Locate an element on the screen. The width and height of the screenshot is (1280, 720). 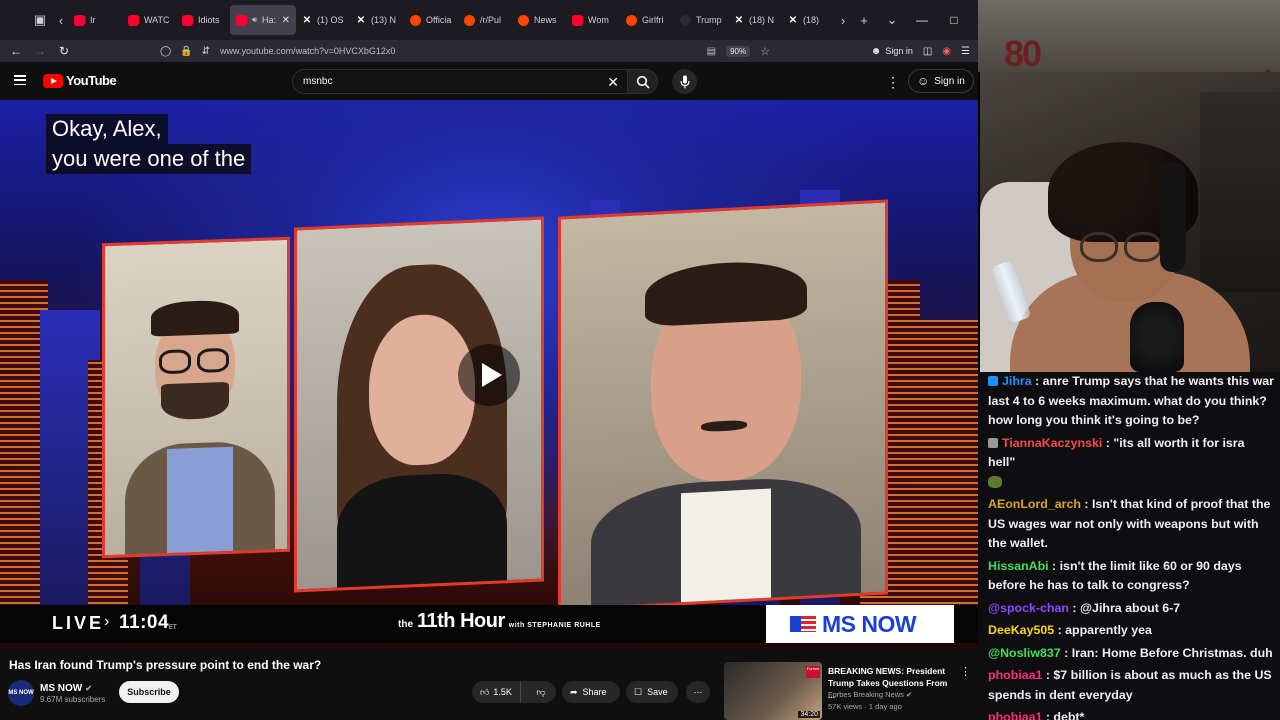
share-button: ➦ Share is located at coordinates (591, 692).